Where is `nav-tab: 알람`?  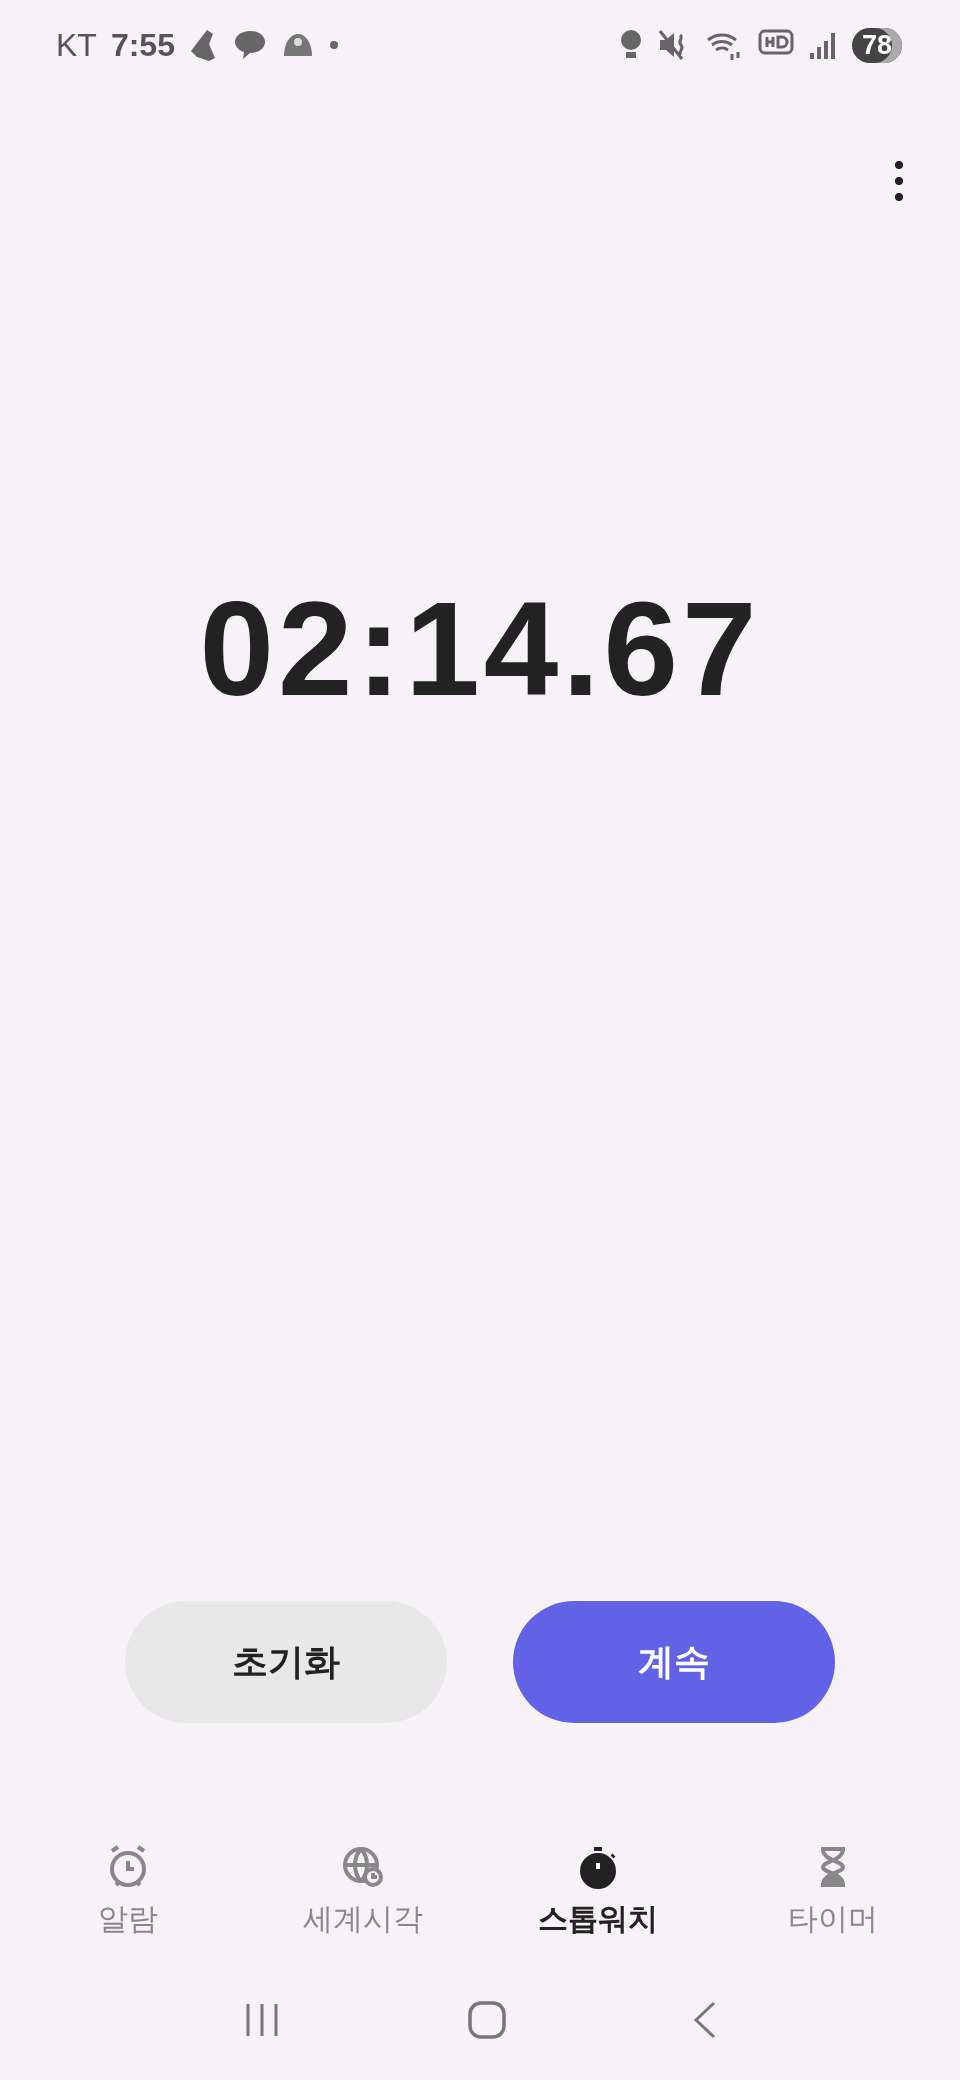
nav-tab: 알람 is located at coordinates (127, 1891).